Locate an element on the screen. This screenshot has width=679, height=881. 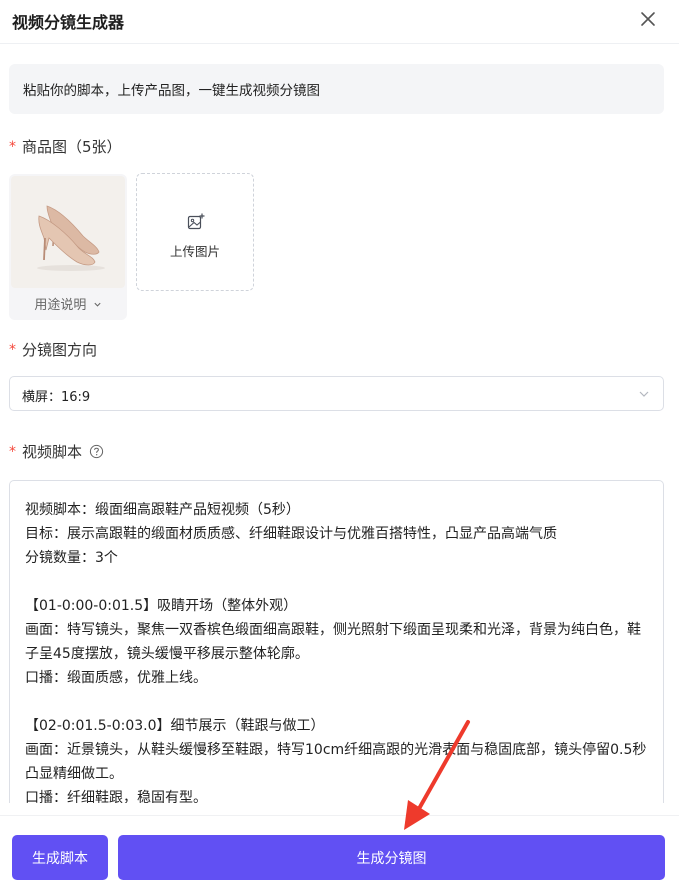
usage-notes-toggle: 用途说明 is located at coordinates (68, 303).